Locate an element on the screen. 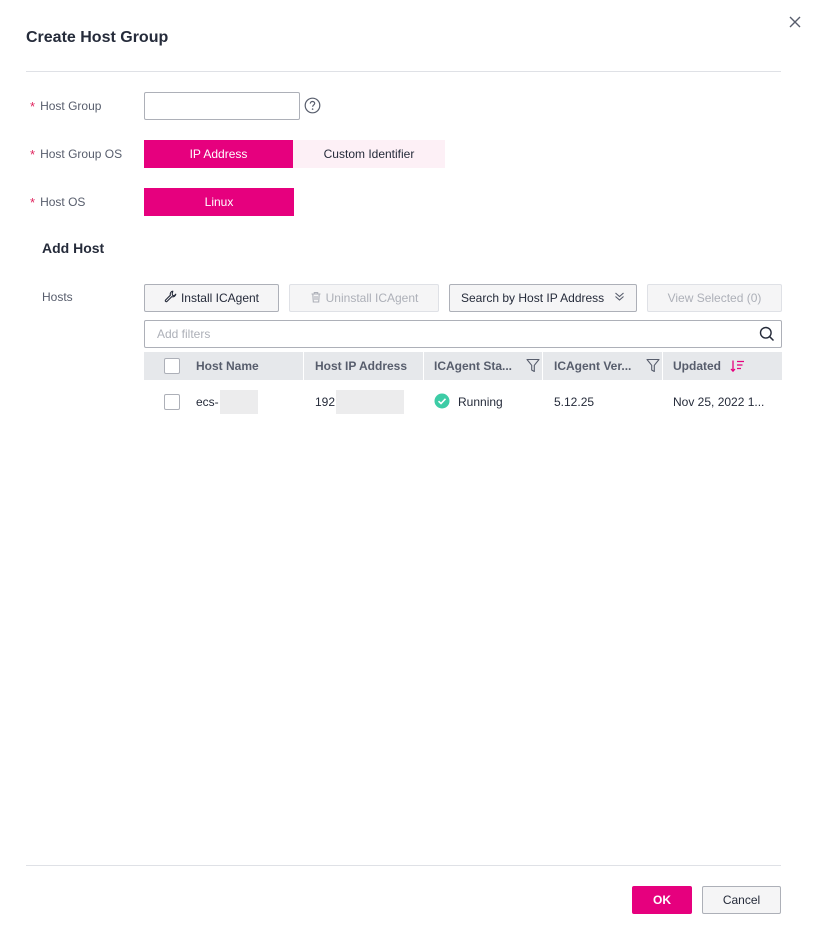  help-icon is located at coordinates (312, 105).